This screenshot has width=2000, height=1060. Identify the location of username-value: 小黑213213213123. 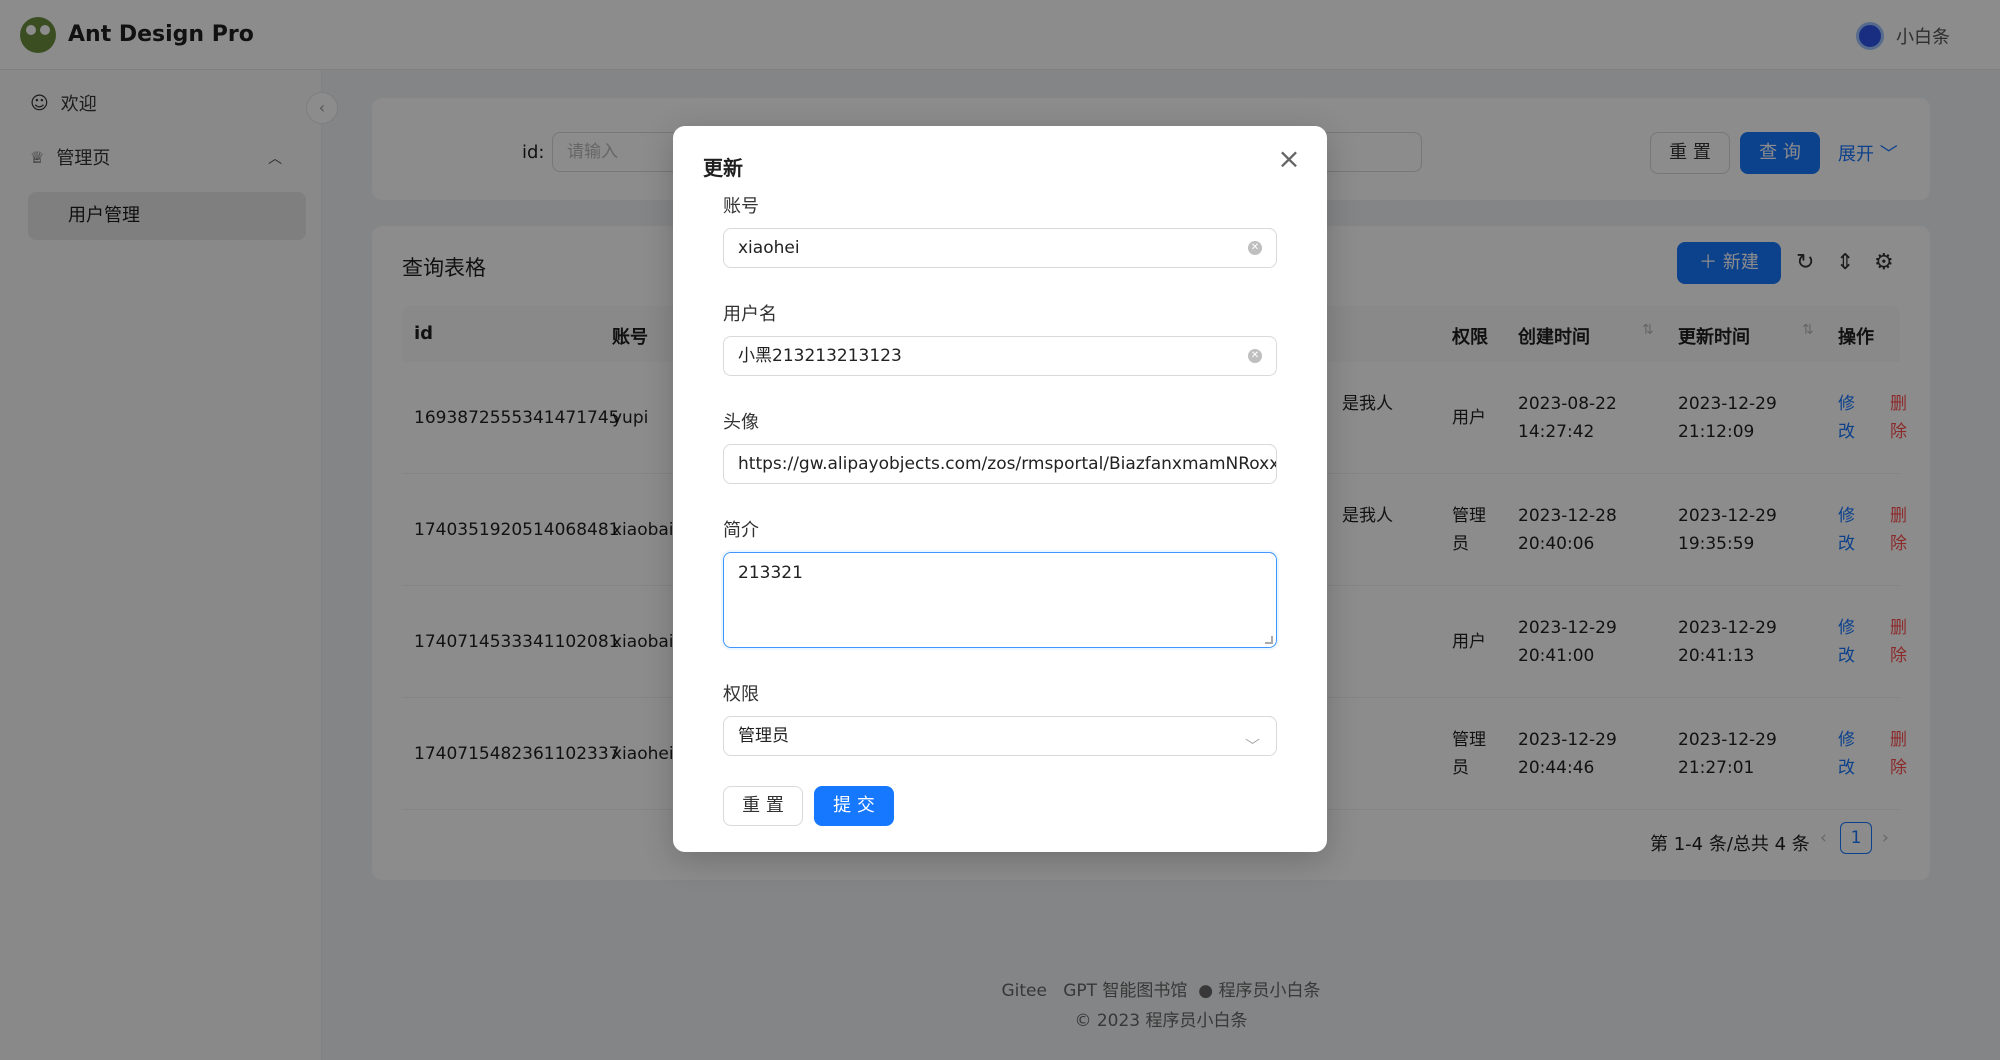
(820, 356).